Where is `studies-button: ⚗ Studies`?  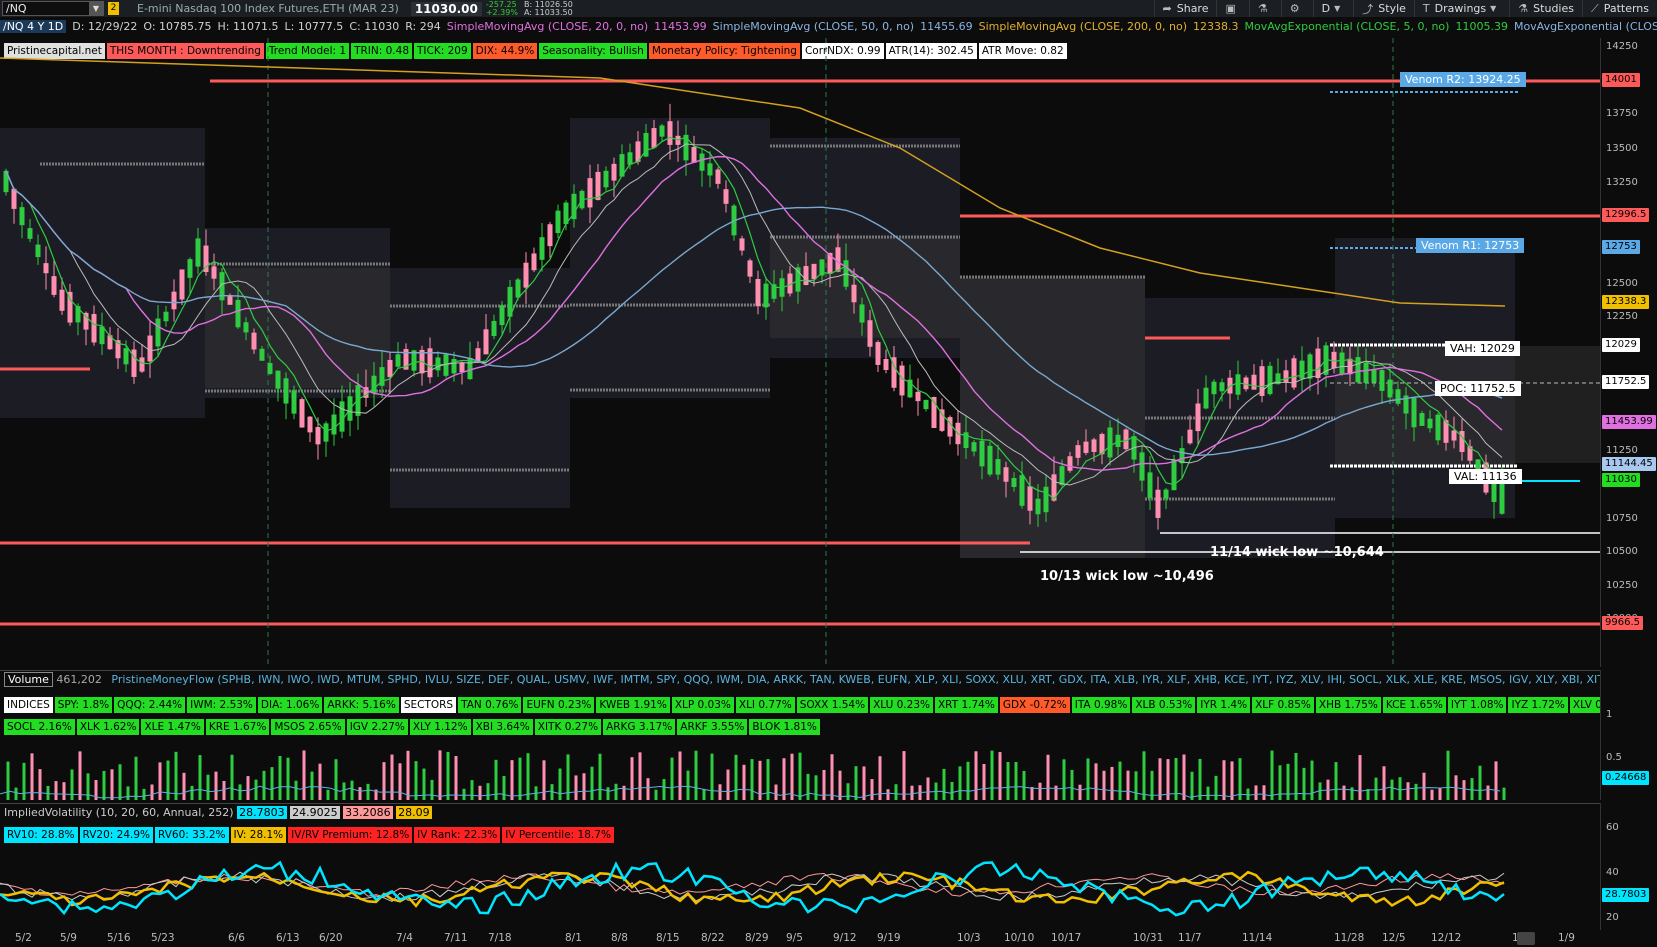 studies-button: ⚗ Studies is located at coordinates (1545, 8).